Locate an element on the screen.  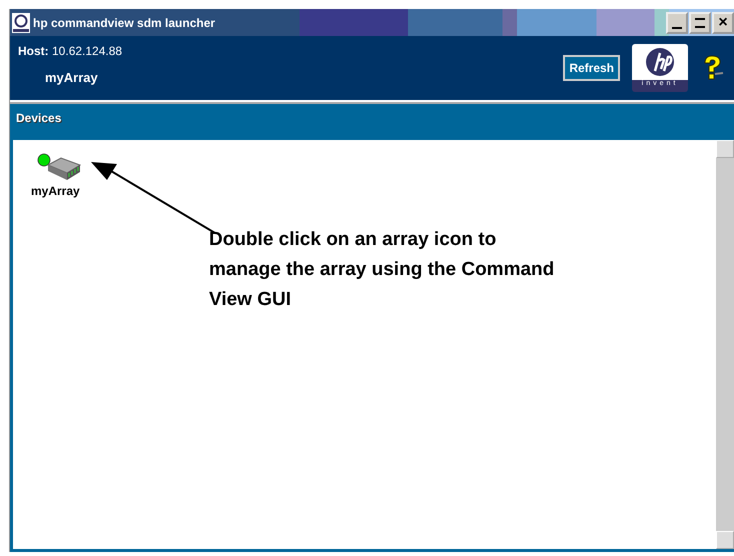
callout-text: Double click on an array icon to manage the array using the Command View GUI is located at coordinates (382, 270).